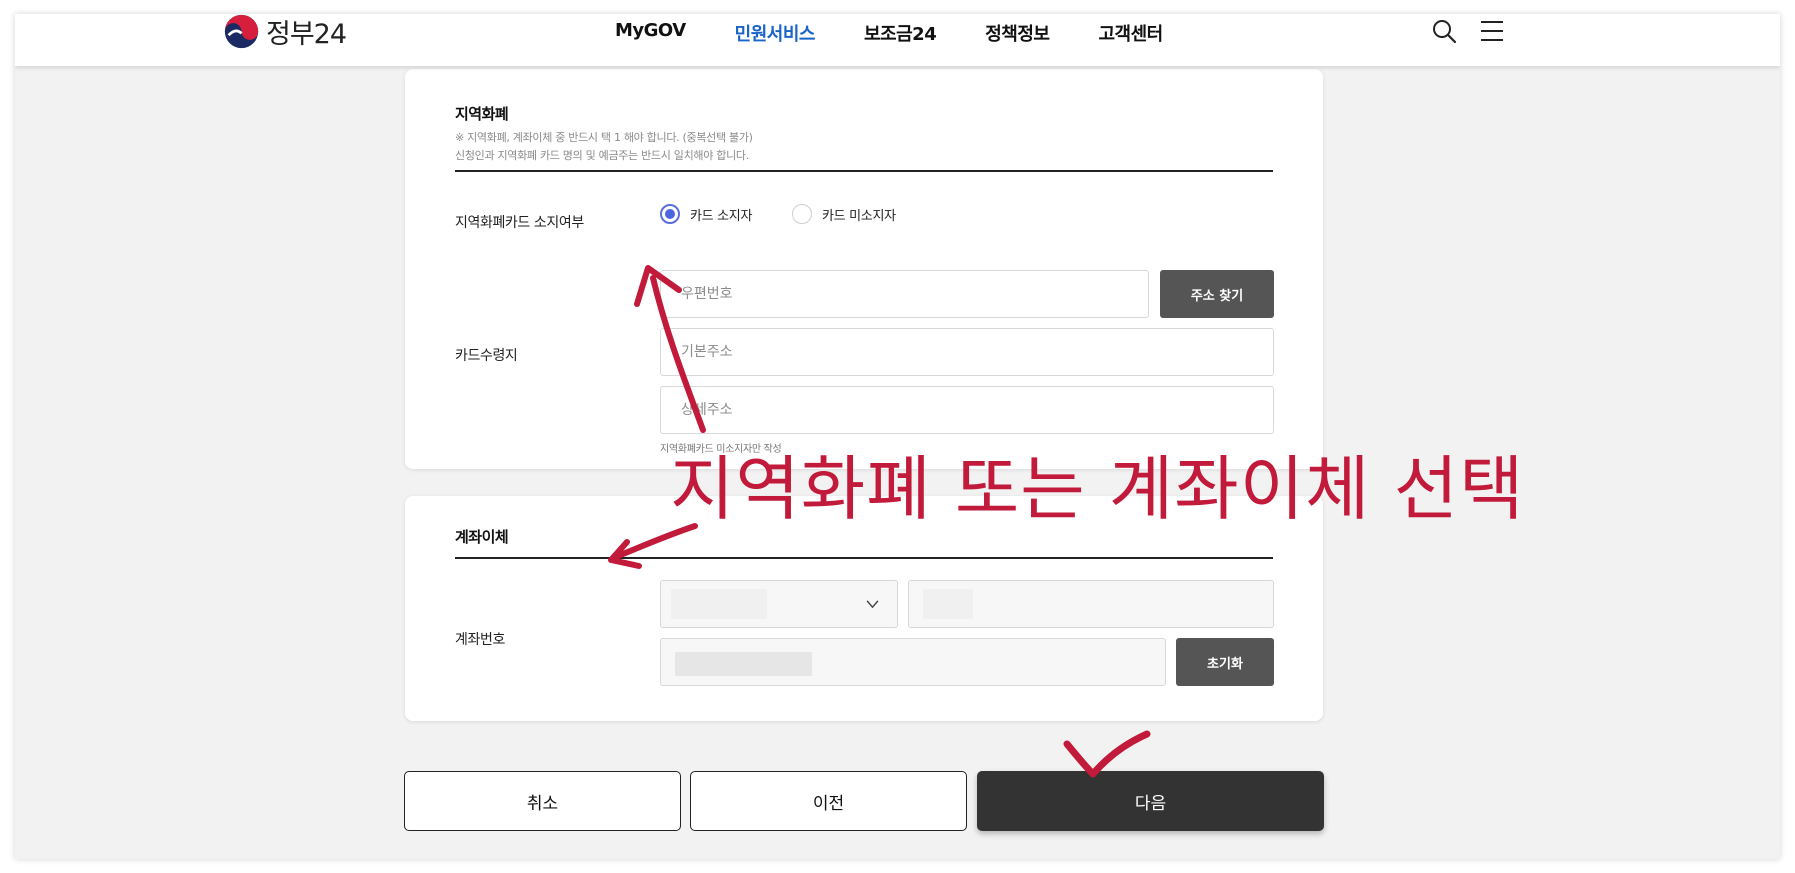  What do you see at coordinates (828, 801) in the screenshot?
I see `previous-button: 이전` at bounding box center [828, 801].